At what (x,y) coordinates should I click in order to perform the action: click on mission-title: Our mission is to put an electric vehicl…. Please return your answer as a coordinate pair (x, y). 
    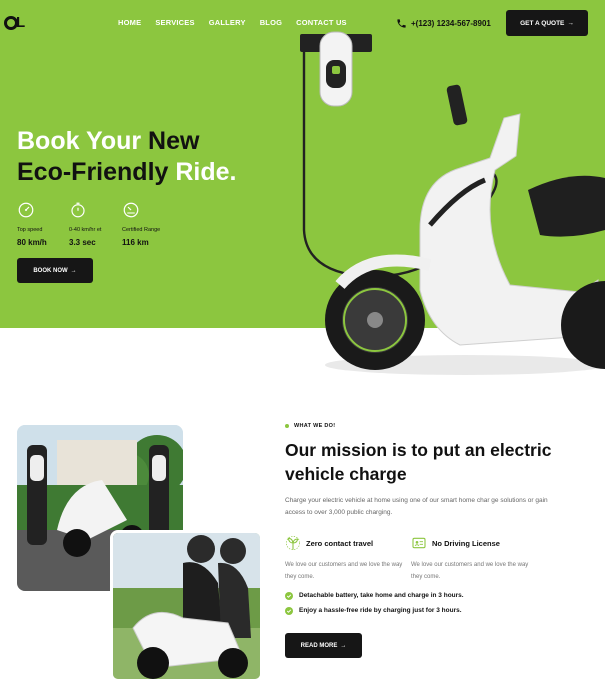
    Looking at the image, I should click on (418, 462).